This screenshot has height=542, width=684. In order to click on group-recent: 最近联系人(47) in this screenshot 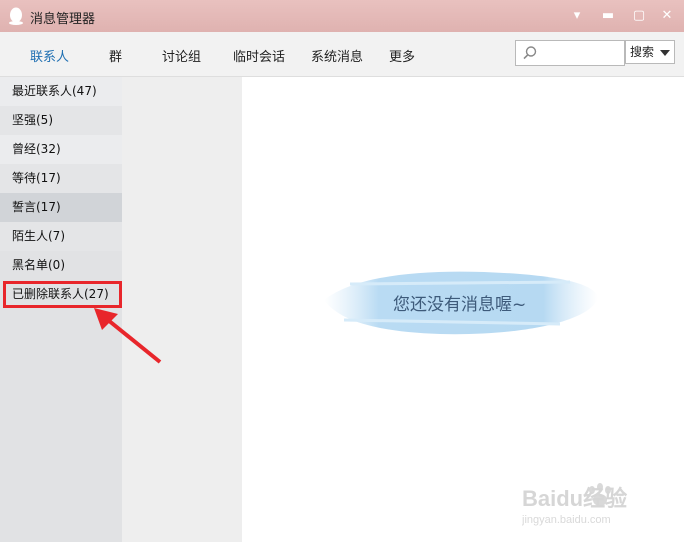, I will do `click(61, 91)`.